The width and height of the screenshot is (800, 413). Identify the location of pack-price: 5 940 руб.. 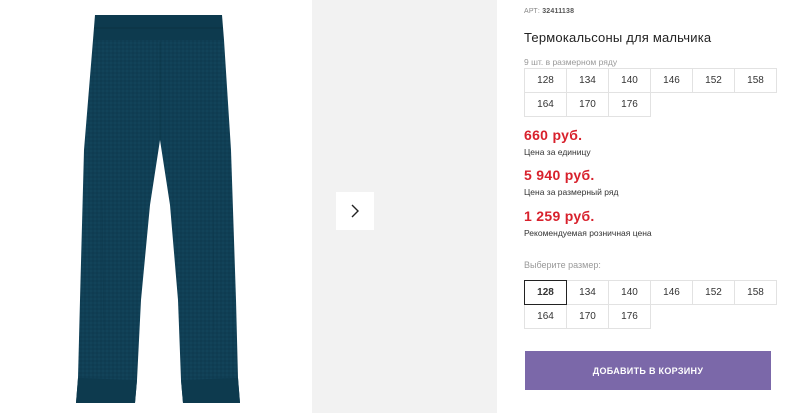
(559, 175).